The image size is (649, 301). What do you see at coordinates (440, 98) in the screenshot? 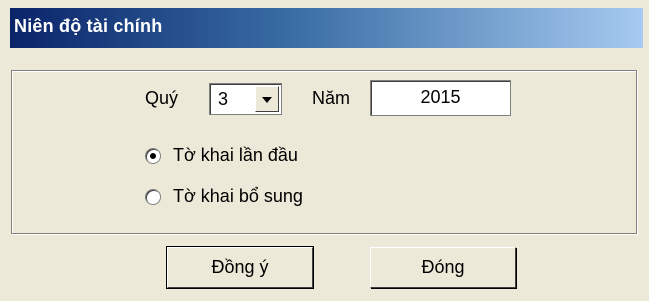
I see `year-input: 2015` at bounding box center [440, 98].